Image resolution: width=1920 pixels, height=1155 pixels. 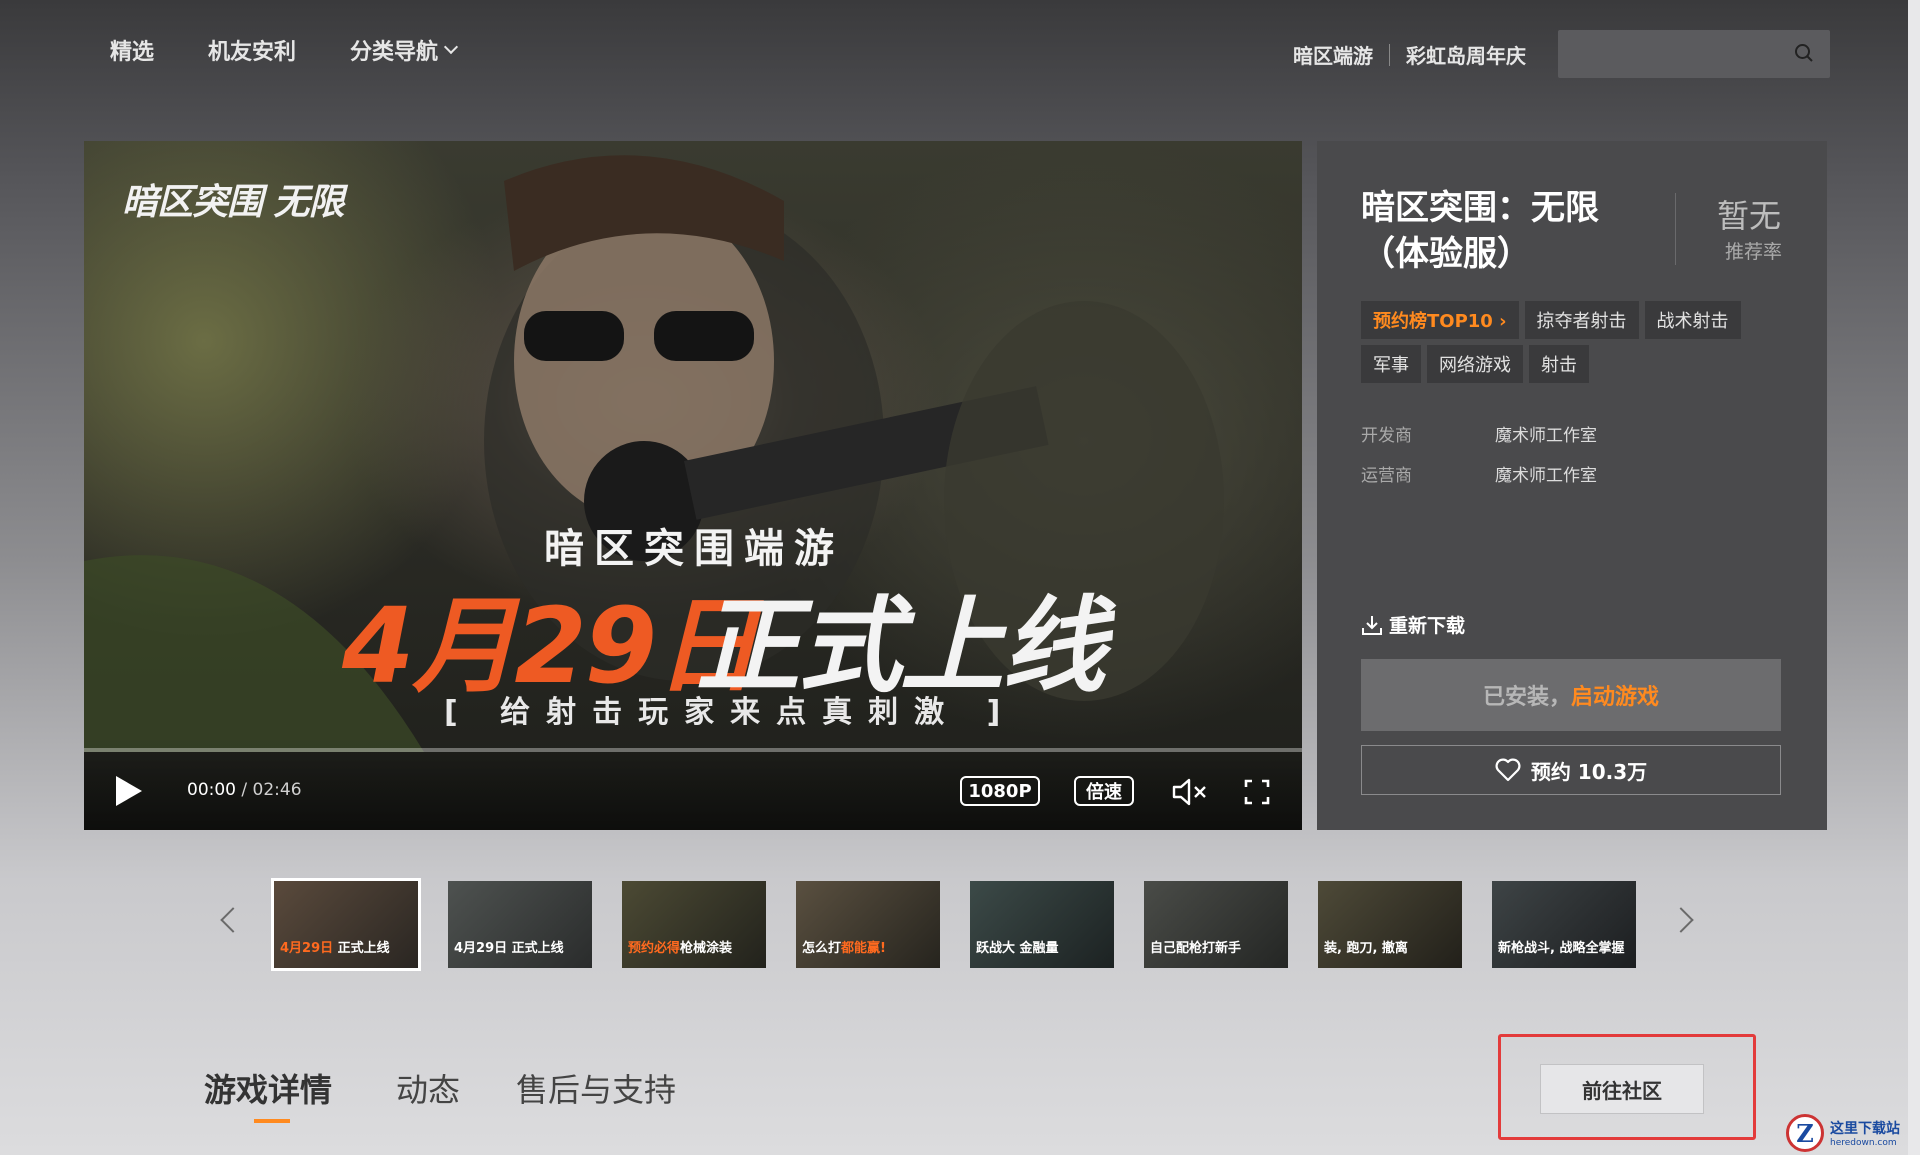 I want to click on thumbnail: 自己配枪打新手, so click(x=1216, y=924).